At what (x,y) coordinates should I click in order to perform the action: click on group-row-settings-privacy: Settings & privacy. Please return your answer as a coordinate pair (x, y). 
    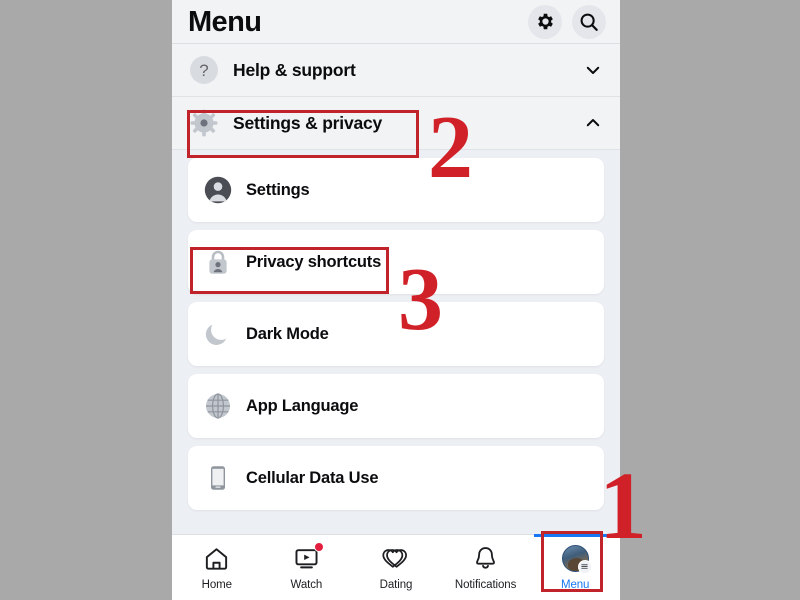
    Looking at the image, I should click on (396, 123).